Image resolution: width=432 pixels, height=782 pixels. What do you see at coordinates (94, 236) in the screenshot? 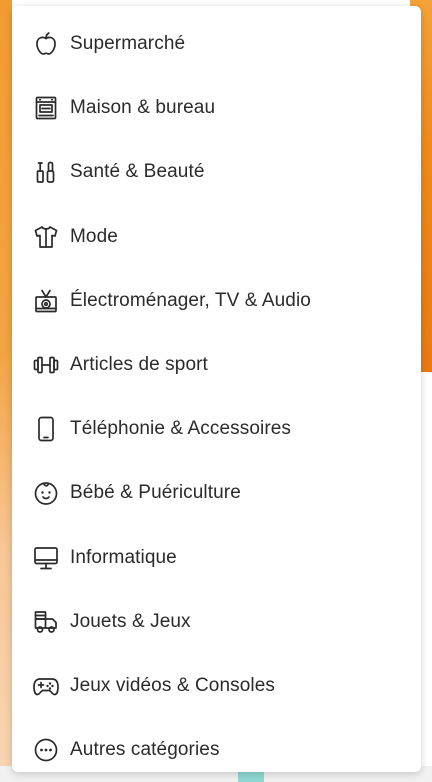
I see `category-label: Mode` at bounding box center [94, 236].